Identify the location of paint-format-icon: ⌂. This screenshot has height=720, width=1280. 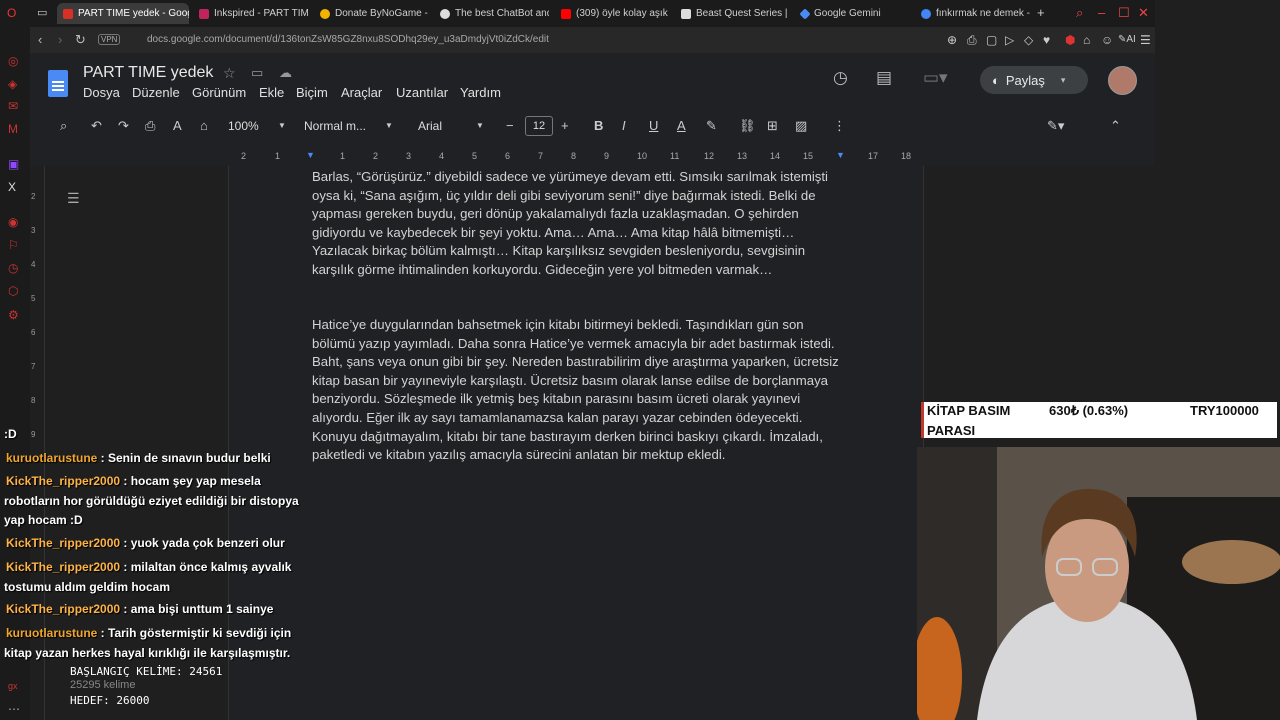
(204, 125).